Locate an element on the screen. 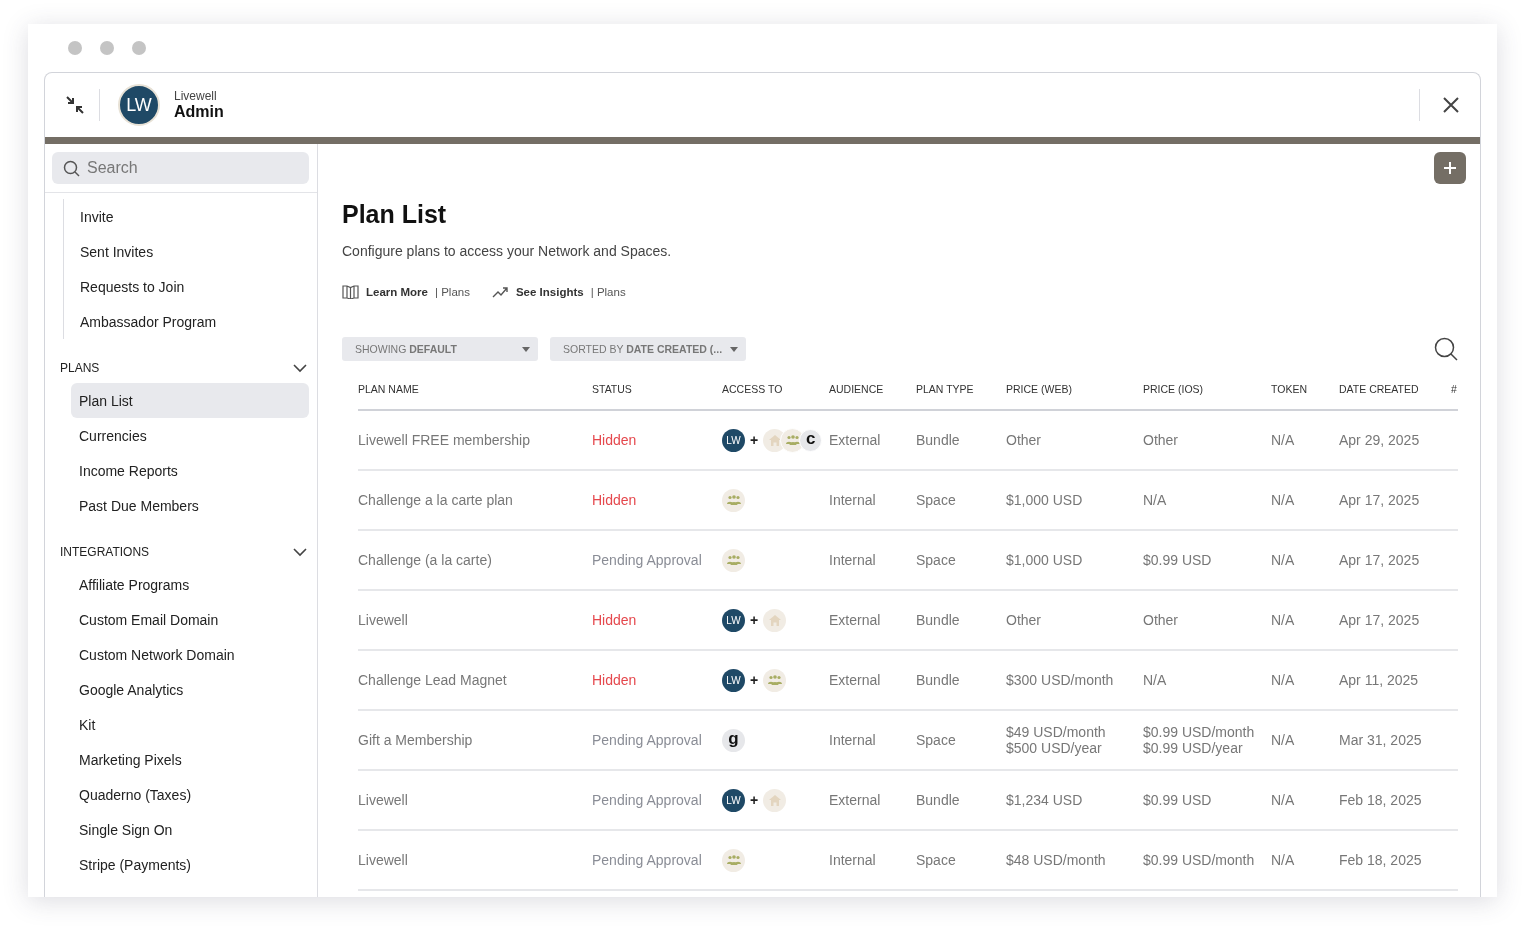 This screenshot has height=930, width=1525. sidebar-item: Custom Email Domain is located at coordinates (190, 619).